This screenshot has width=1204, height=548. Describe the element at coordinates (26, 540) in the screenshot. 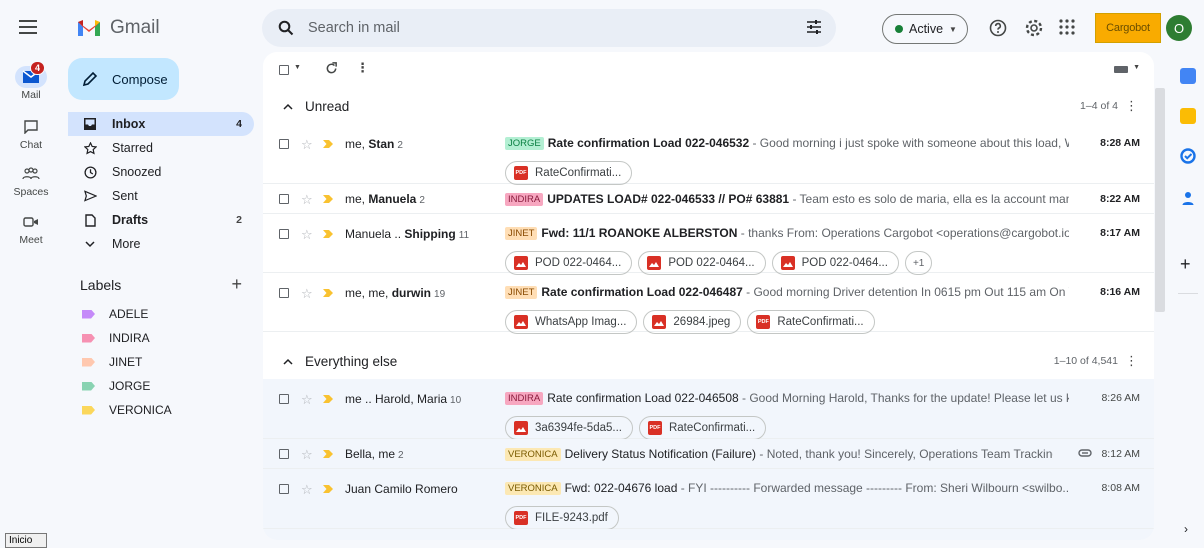

I see `taskbar-start-button: Inicio` at that location.